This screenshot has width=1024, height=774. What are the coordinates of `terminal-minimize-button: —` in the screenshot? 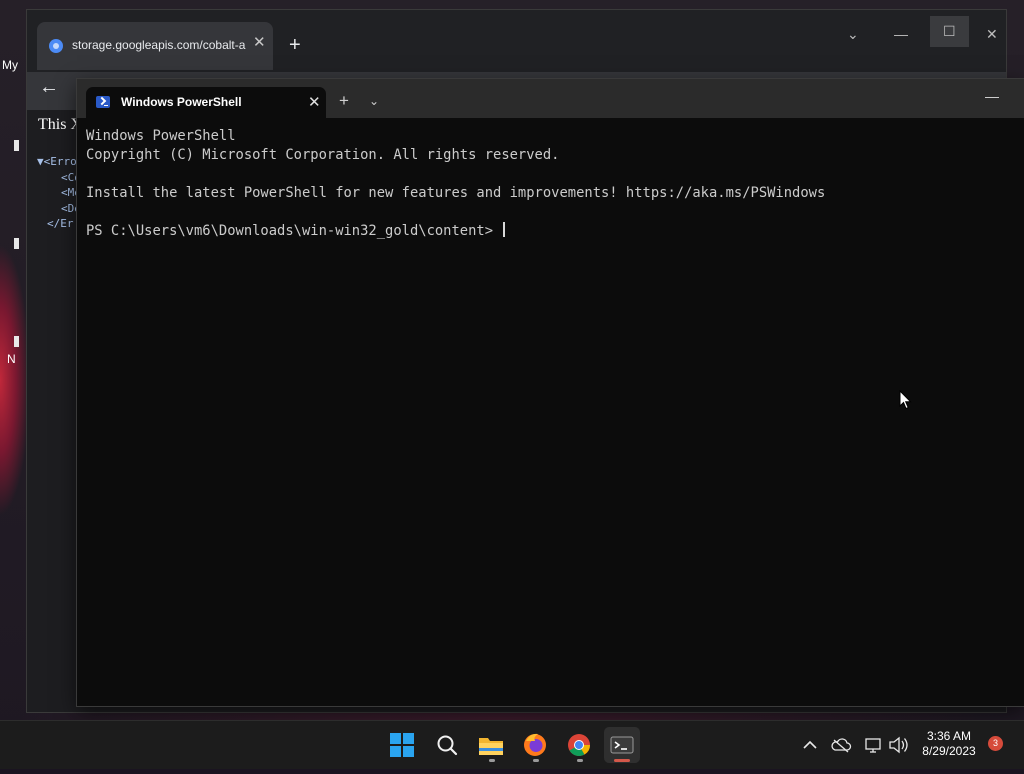 It's located at (992, 96).